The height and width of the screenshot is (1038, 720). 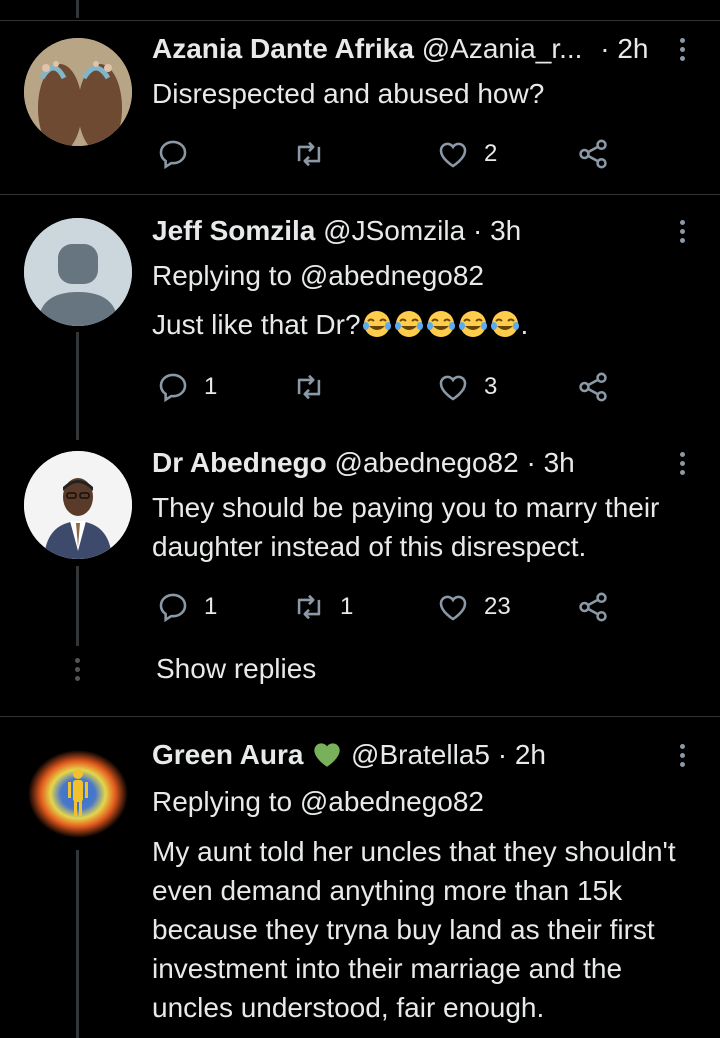 What do you see at coordinates (78, 272) in the screenshot?
I see `avatar-jeff` at bounding box center [78, 272].